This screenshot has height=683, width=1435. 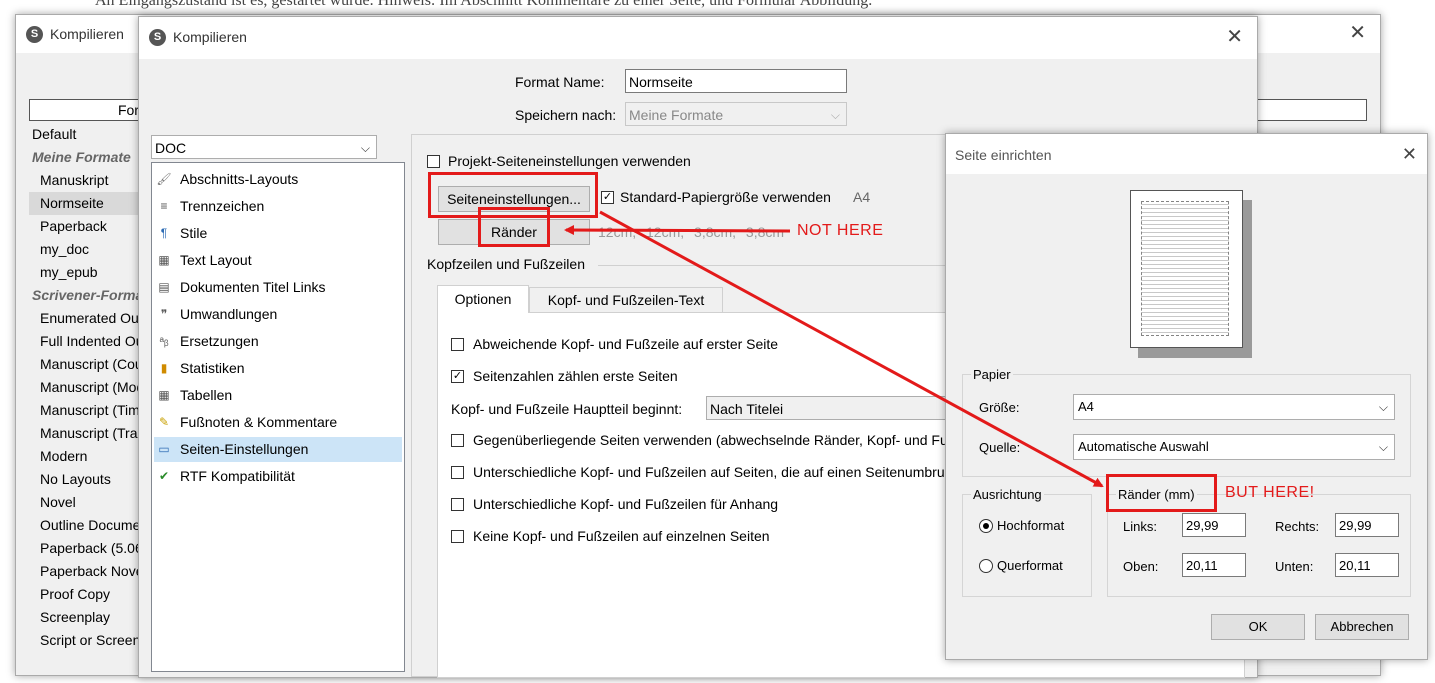 What do you see at coordinates (851, 349) in the screenshot?
I see `but-here-arrow` at bounding box center [851, 349].